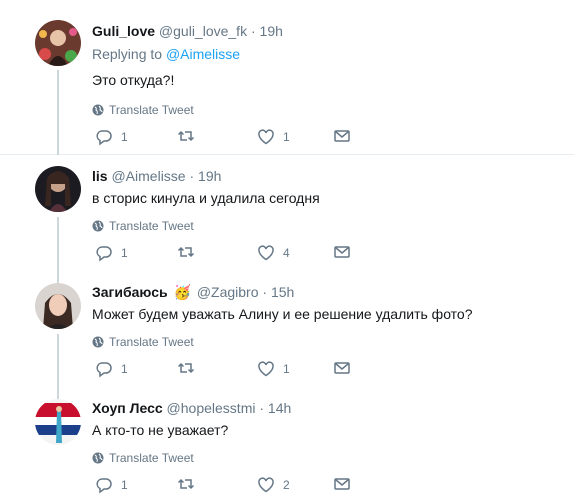 This screenshot has height=503, width=574. Describe the element at coordinates (228, 292) in the screenshot. I see `user-handle: @Zagibro` at that location.